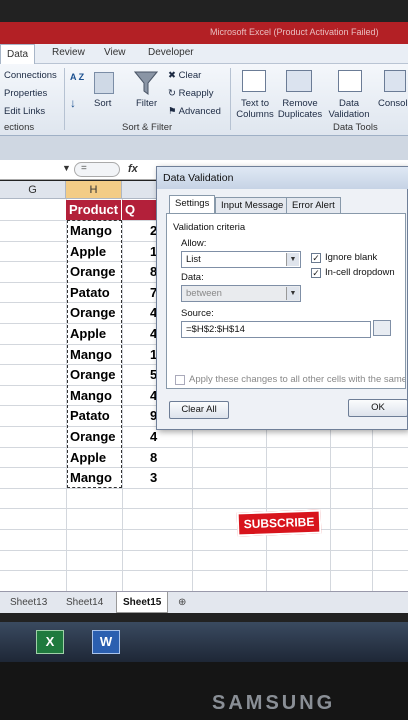 This screenshot has height=720, width=408. What do you see at coordinates (122, 395) in the screenshot?
I see `grid-col-line` at bounding box center [122, 395].